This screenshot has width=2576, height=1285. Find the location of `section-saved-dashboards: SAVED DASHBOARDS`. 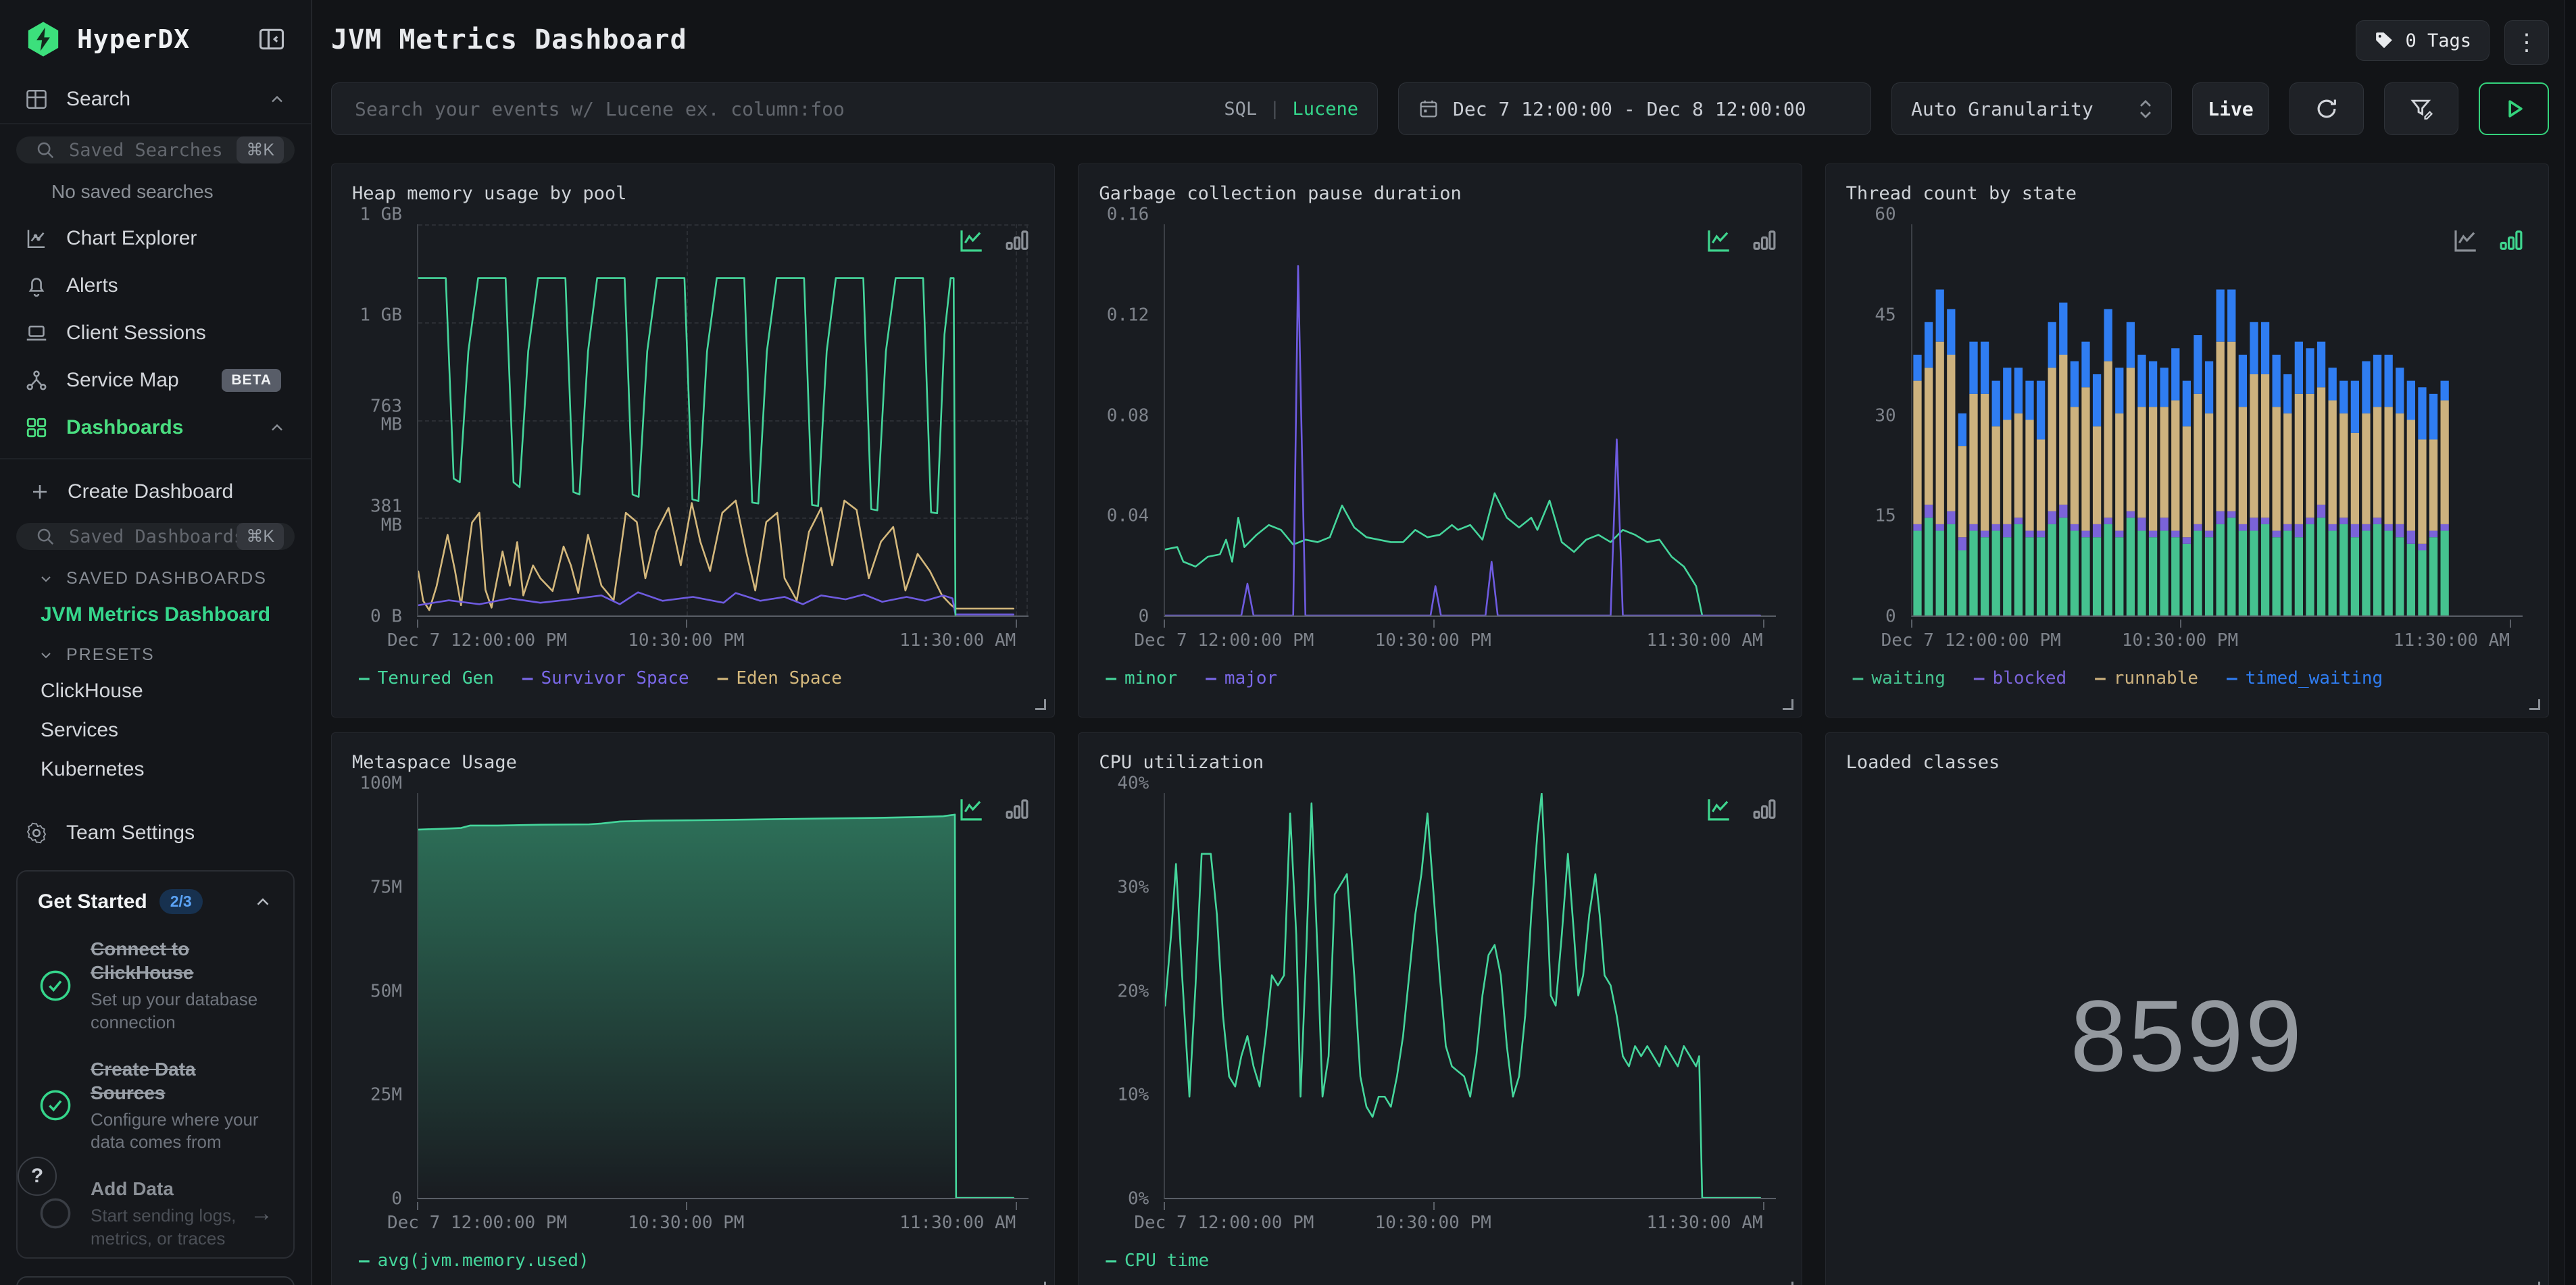

section-saved-dashboards: SAVED DASHBOARDS is located at coordinates (155, 577).